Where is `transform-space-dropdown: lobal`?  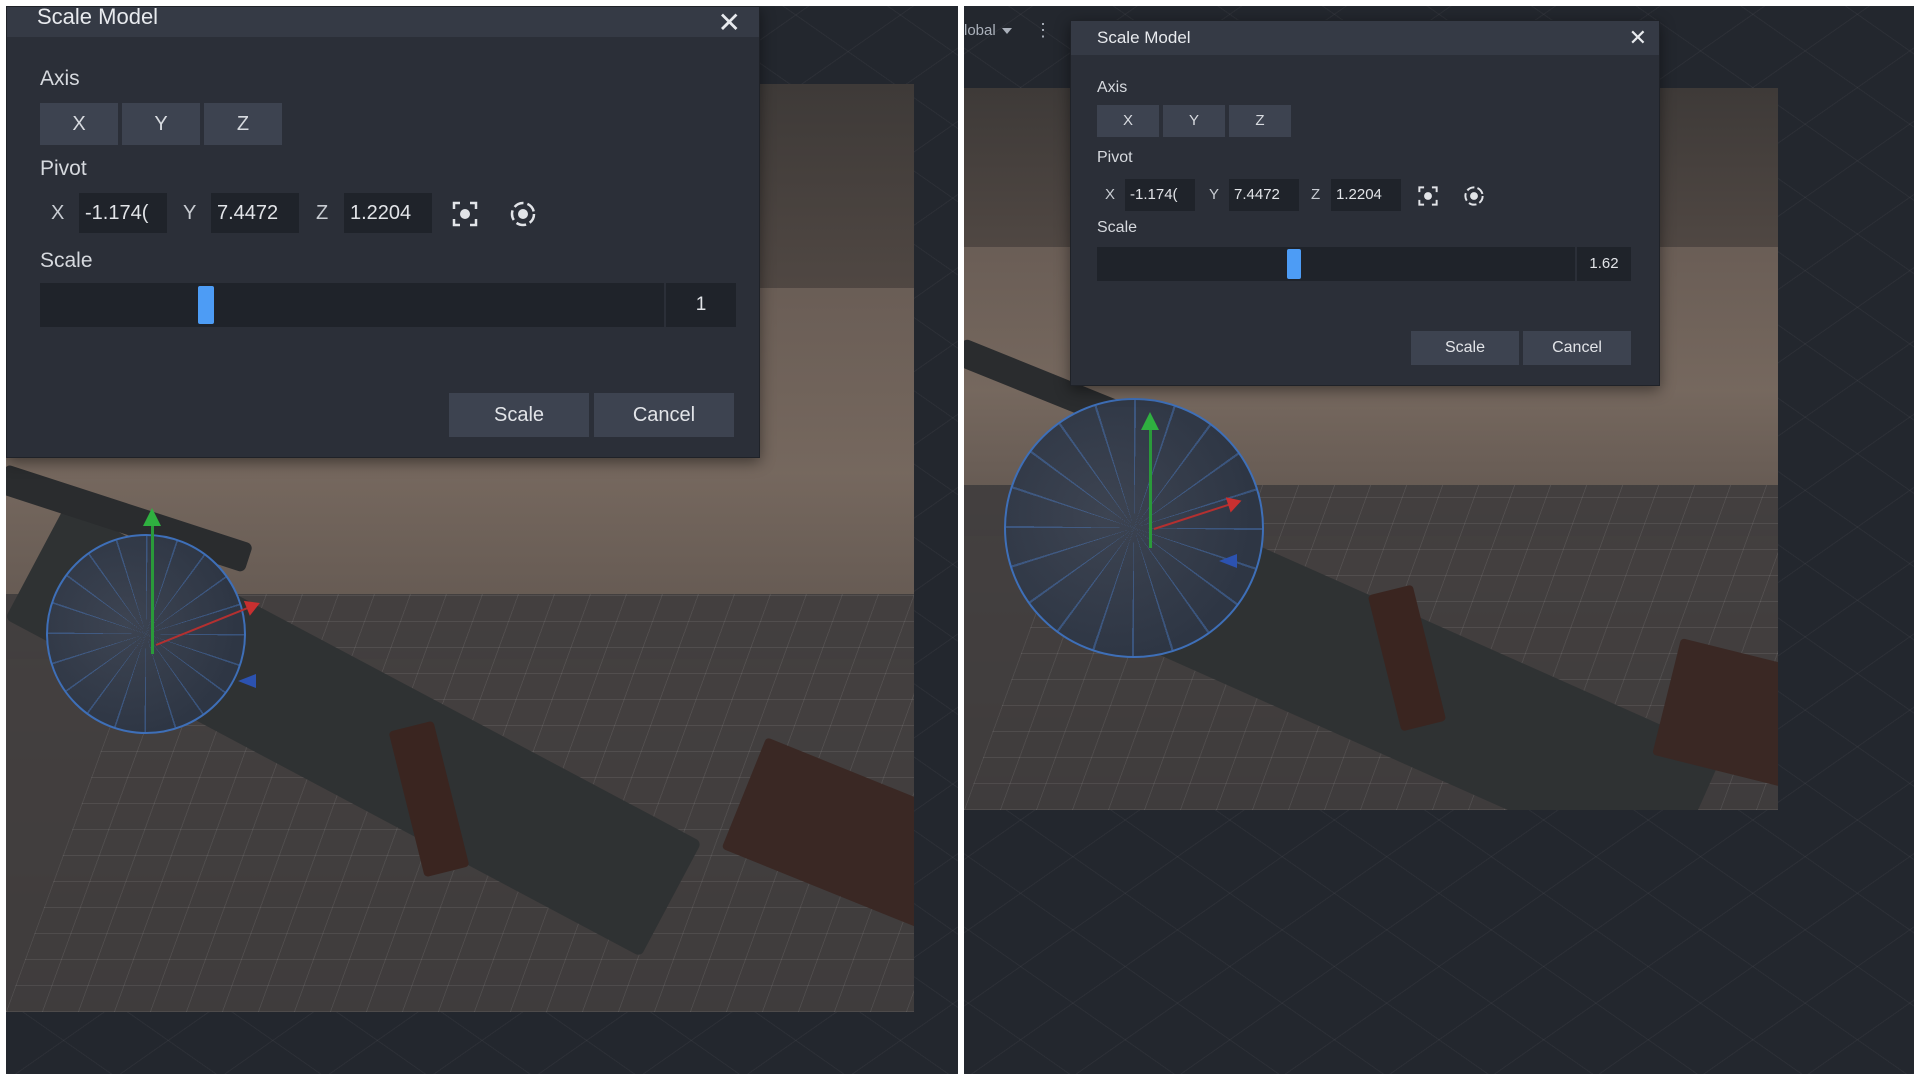
transform-space-dropdown: lobal is located at coordinates (988, 30).